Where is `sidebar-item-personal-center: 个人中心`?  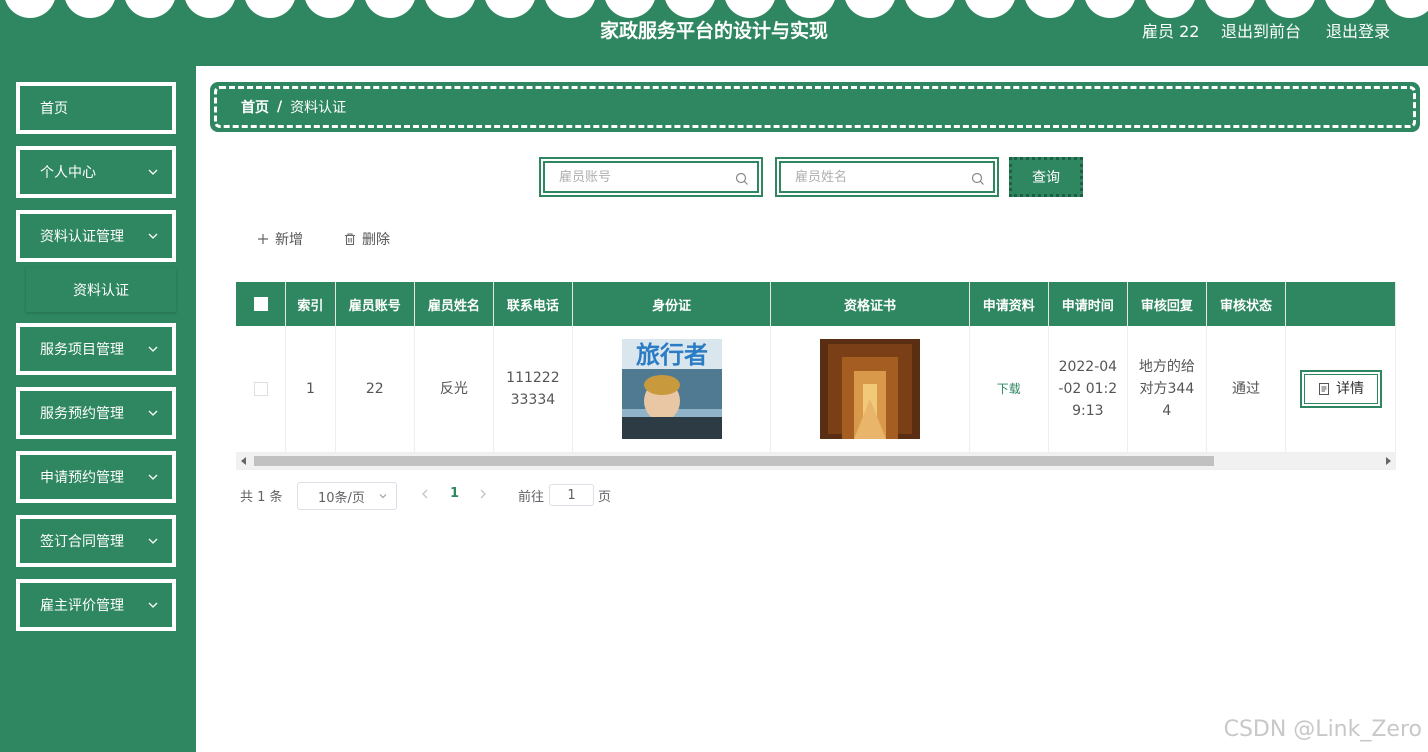
sidebar-item-personal-center: 个人中心 is located at coordinates (96, 172).